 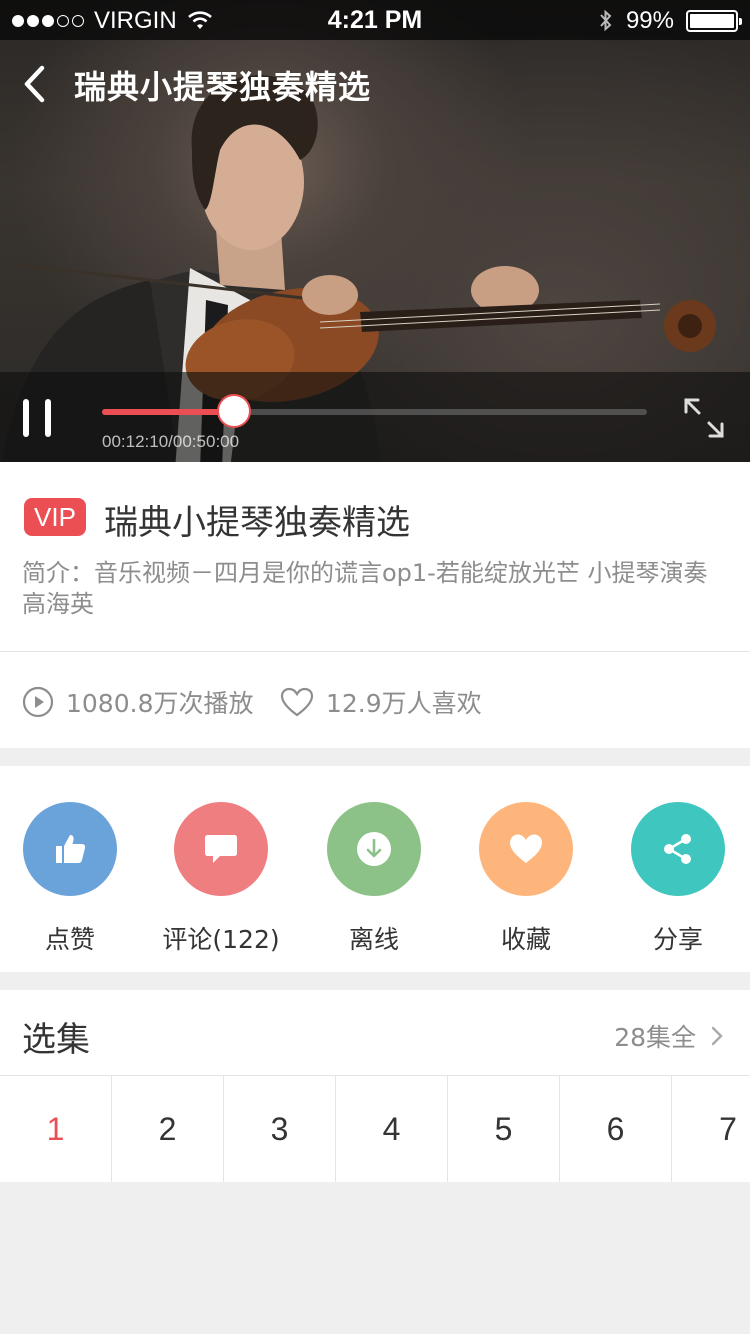 I want to click on like-count-text: 12.9万人喜欢, so click(x=404, y=703).